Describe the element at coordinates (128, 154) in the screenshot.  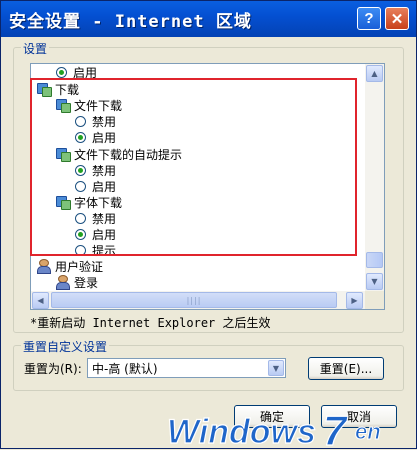
I see `tree-subcategory-label: 文件下载的自动提示` at that location.